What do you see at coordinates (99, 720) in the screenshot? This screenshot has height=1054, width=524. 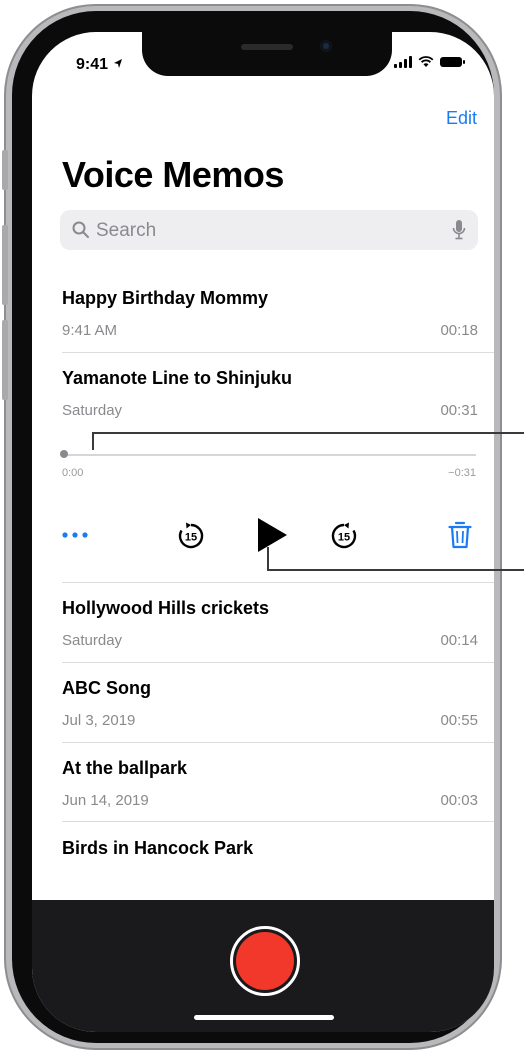 I see `memo-date: Jul 3, 2019` at bounding box center [99, 720].